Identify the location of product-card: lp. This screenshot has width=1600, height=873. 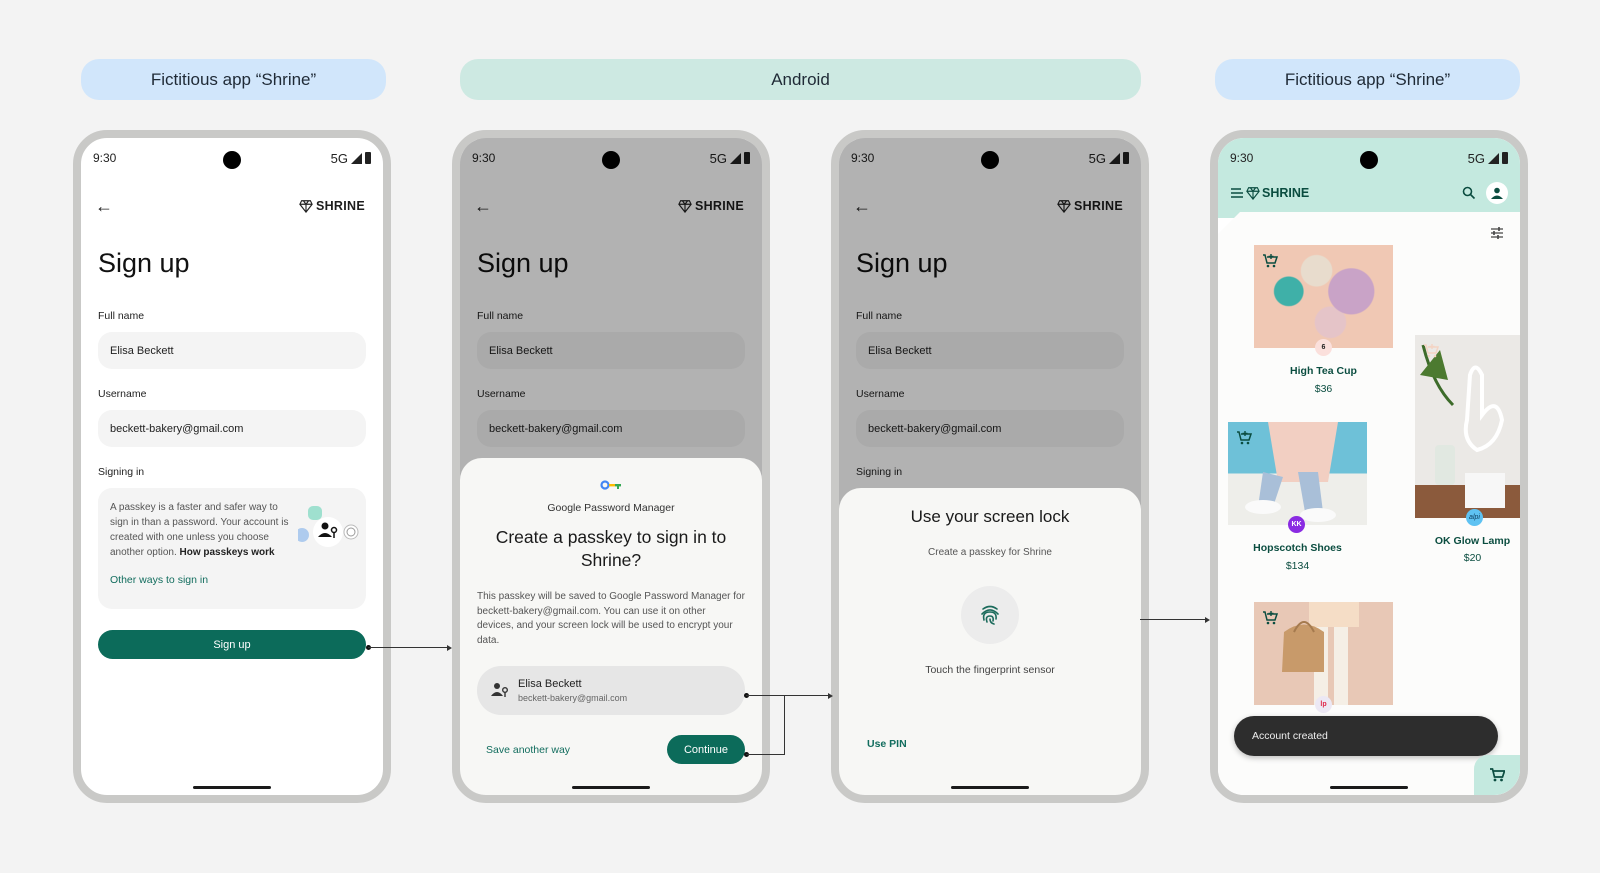
(1323, 659).